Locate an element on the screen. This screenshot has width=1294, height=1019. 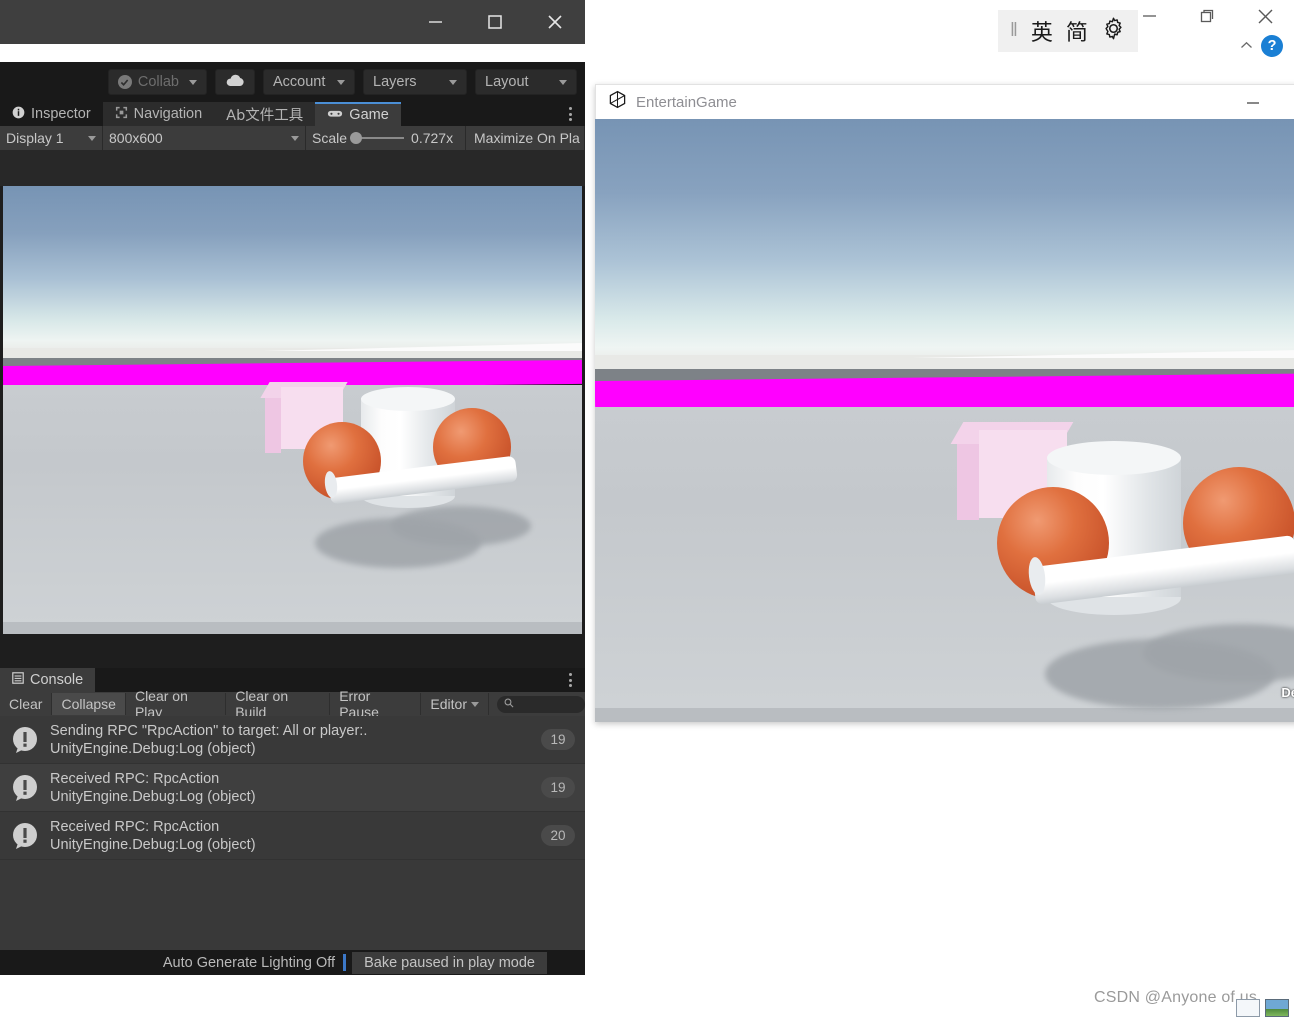
unity-titlebar is located at coordinates (292, 22).